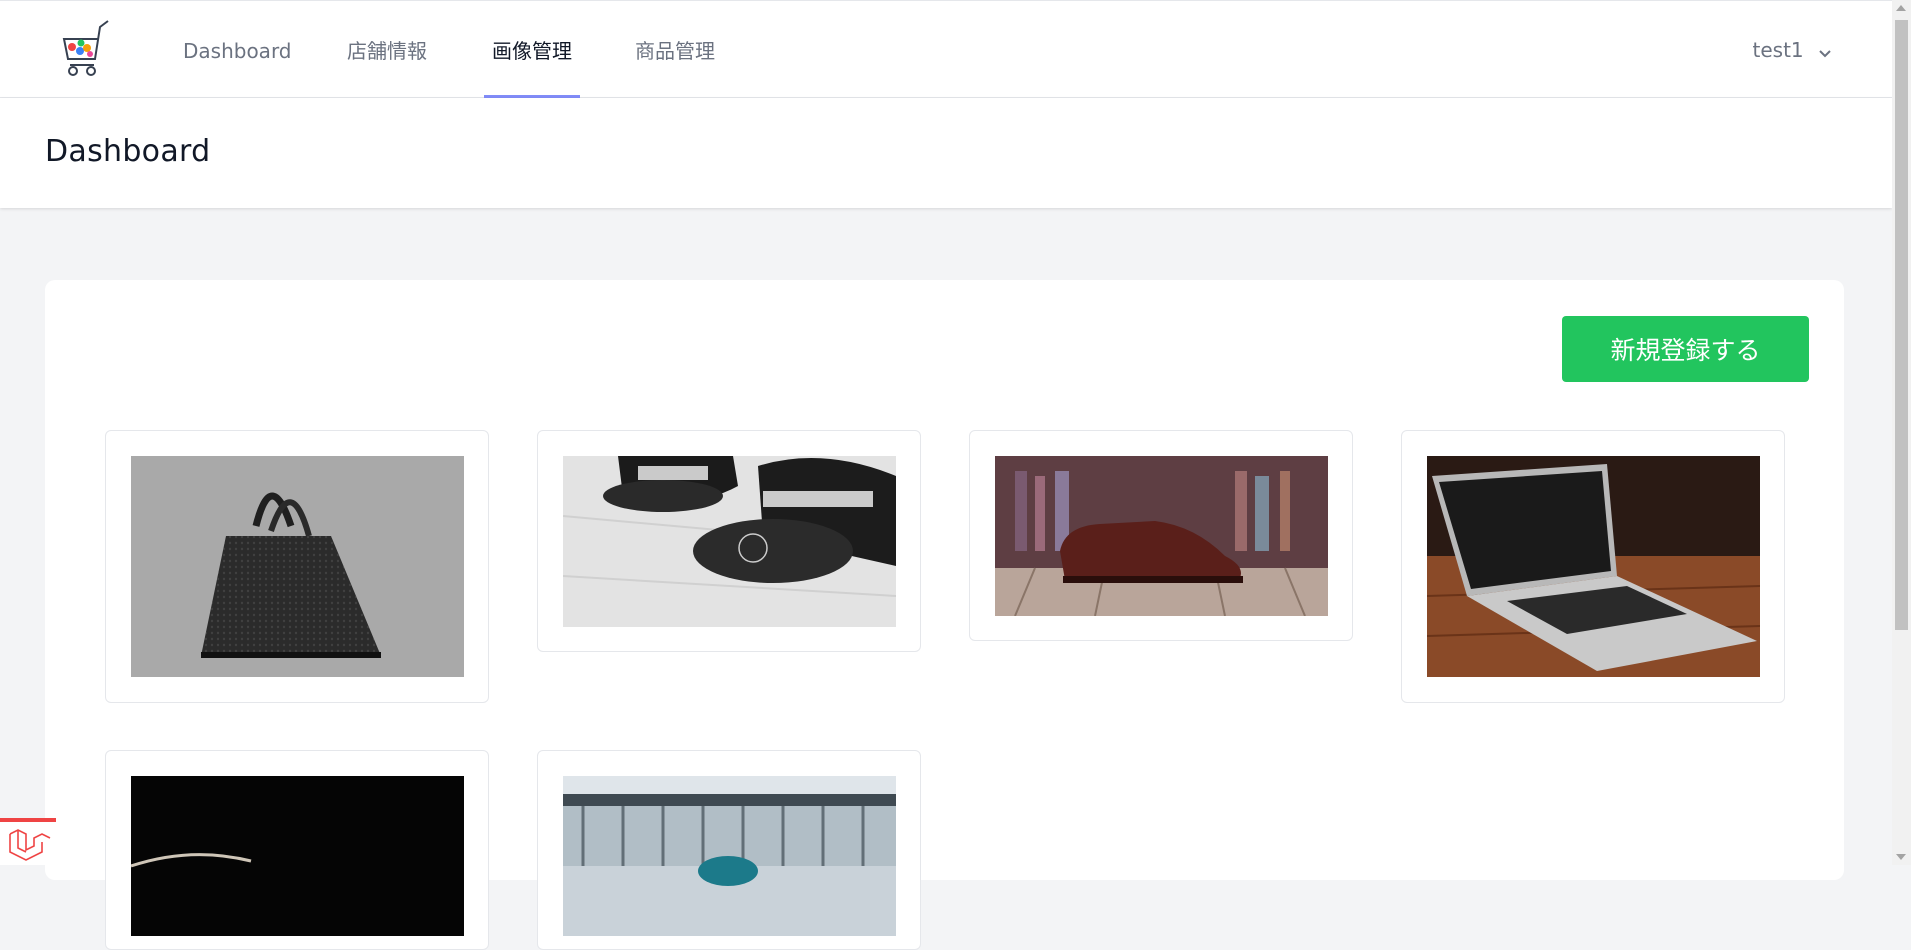 This screenshot has width=1911, height=950. What do you see at coordinates (729, 856) in the screenshot?
I see `stadium-ball-image` at bounding box center [729, 856].